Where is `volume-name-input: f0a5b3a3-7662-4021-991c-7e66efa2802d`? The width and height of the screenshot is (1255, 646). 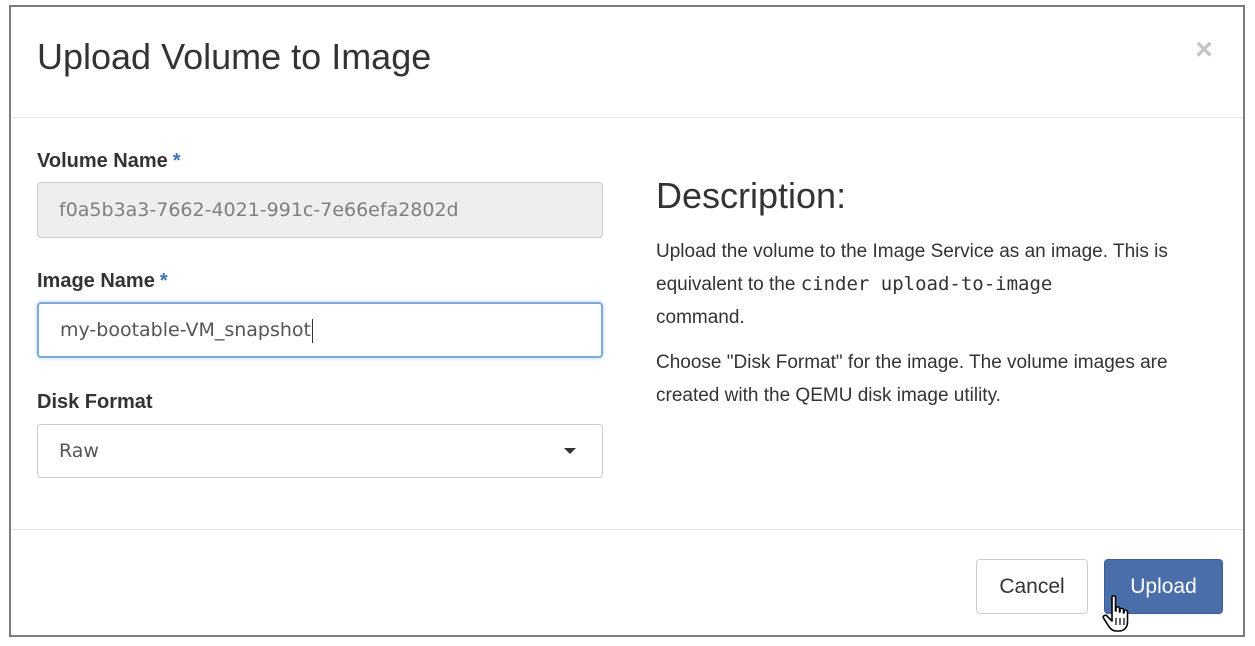 volume-name-input: f0a5b3a3-7662-4021-991c-7e66efa2802d is located at coordinates (320, 210).